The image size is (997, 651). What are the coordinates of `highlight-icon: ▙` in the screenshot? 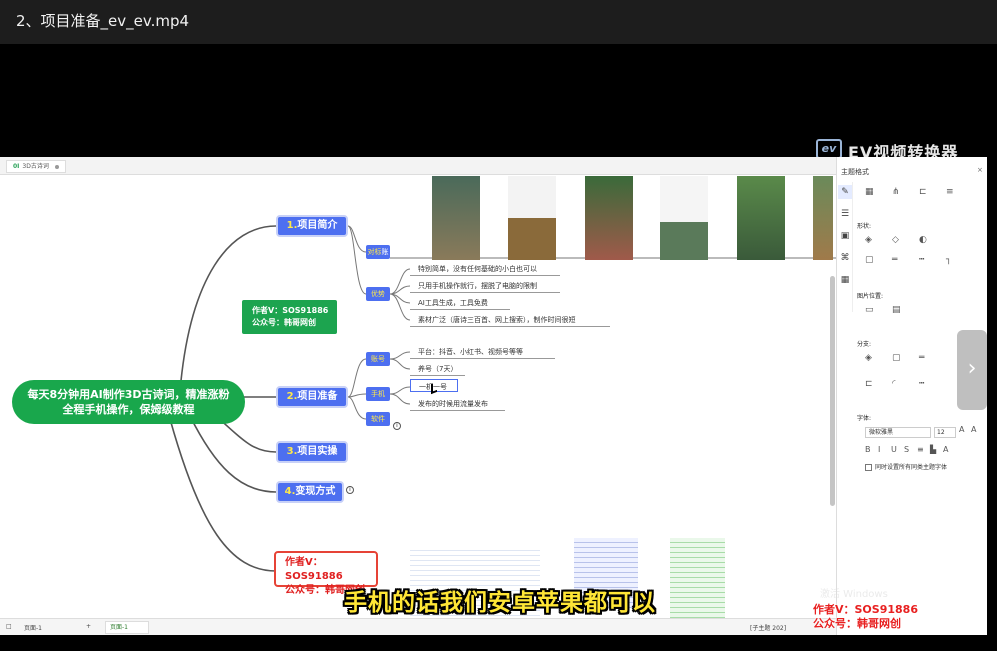 It's located at (936, 449).